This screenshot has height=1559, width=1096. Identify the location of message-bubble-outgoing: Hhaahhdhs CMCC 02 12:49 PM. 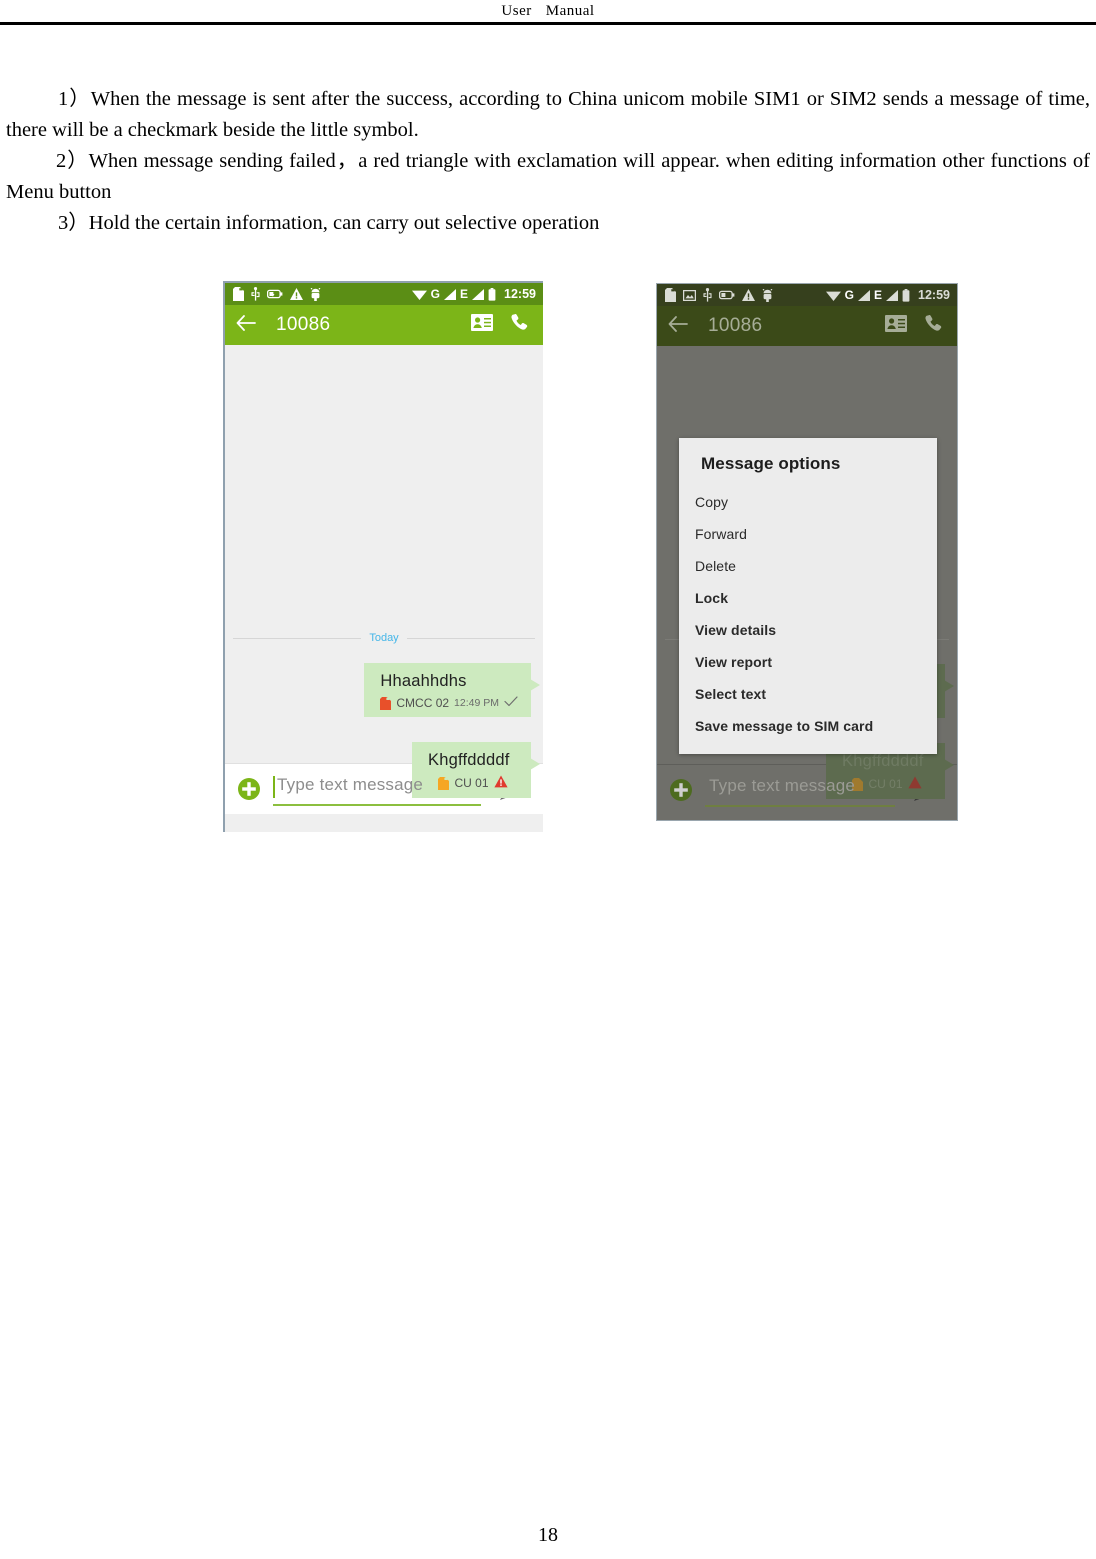
(452, 690).